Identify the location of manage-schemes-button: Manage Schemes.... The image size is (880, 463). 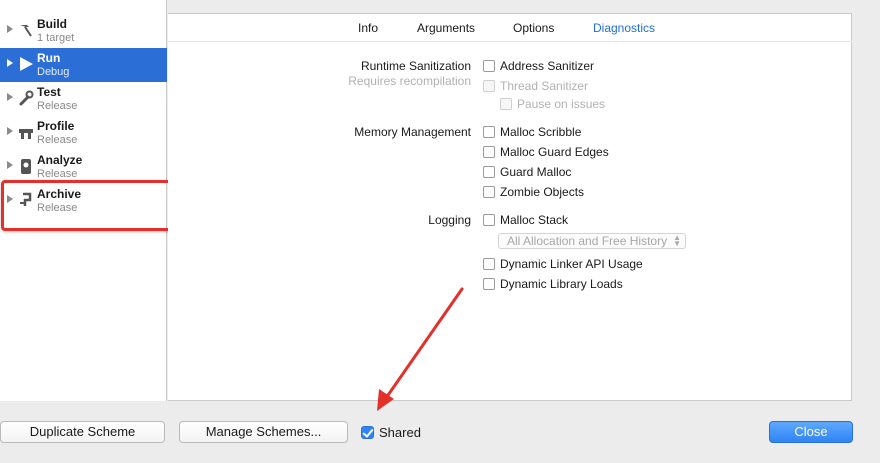
(263, 432).